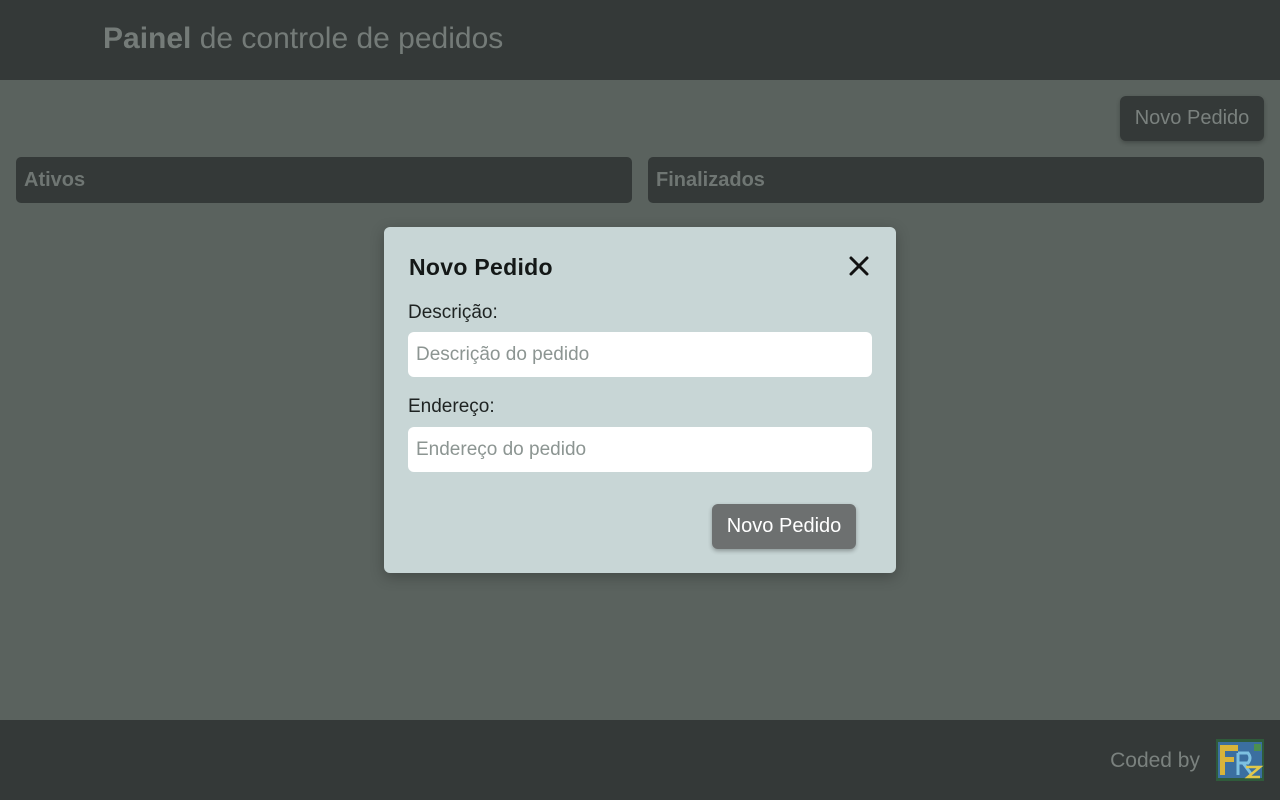  What do you see at coordinates (859, 266) in the screenshot?
I see `close-icon` at bounding box center [859, 266].